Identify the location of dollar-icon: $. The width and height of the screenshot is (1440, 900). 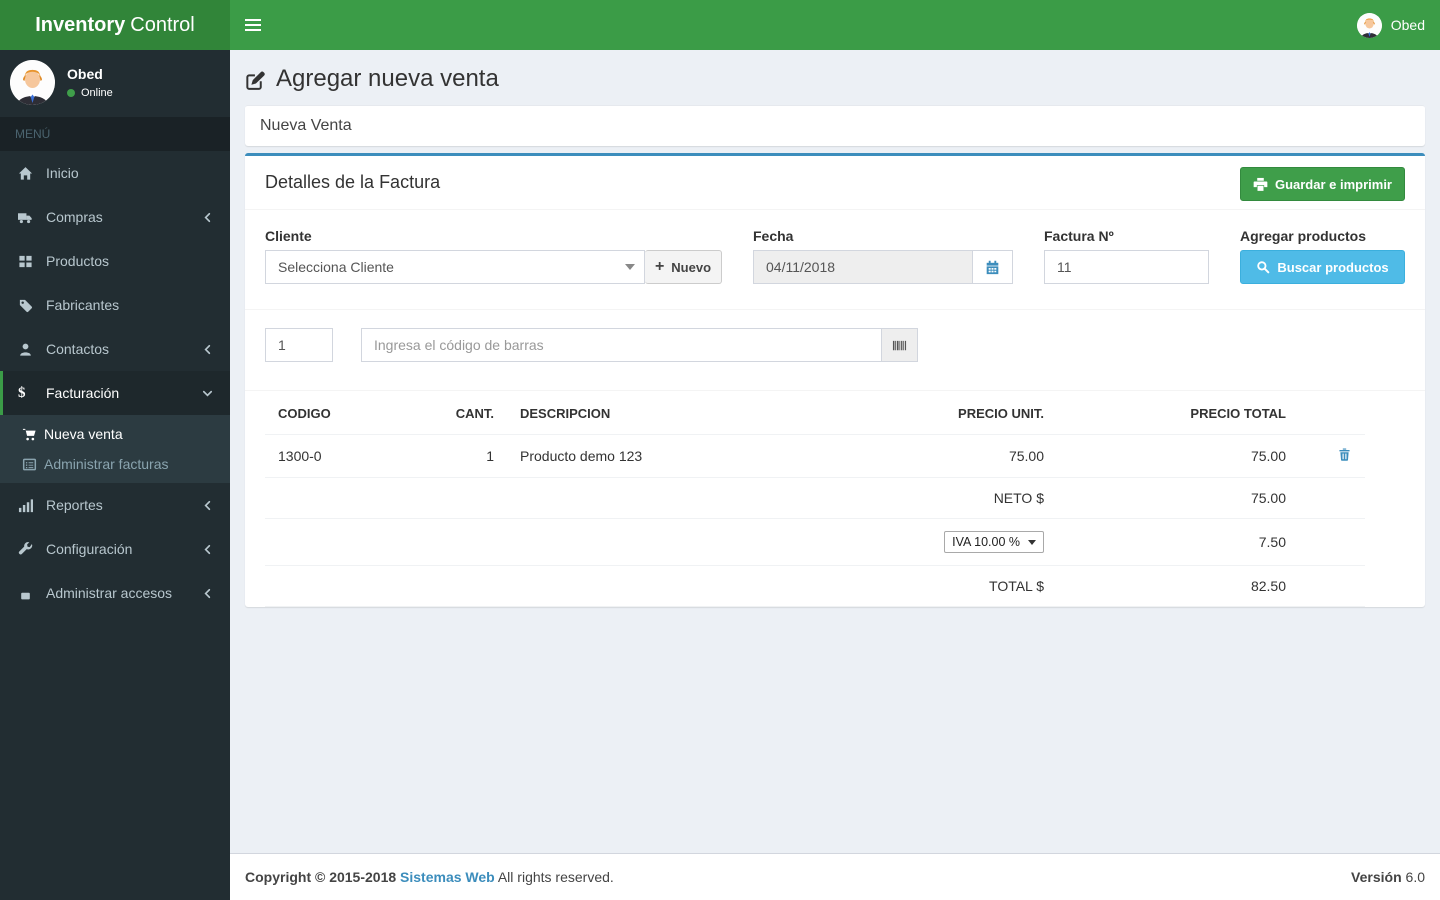
(22, 392).